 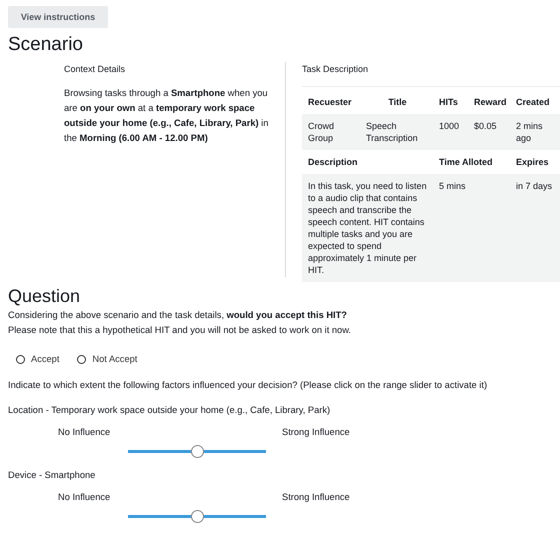 I want to click on column-header: Recuester, so click(x=331, y=100).